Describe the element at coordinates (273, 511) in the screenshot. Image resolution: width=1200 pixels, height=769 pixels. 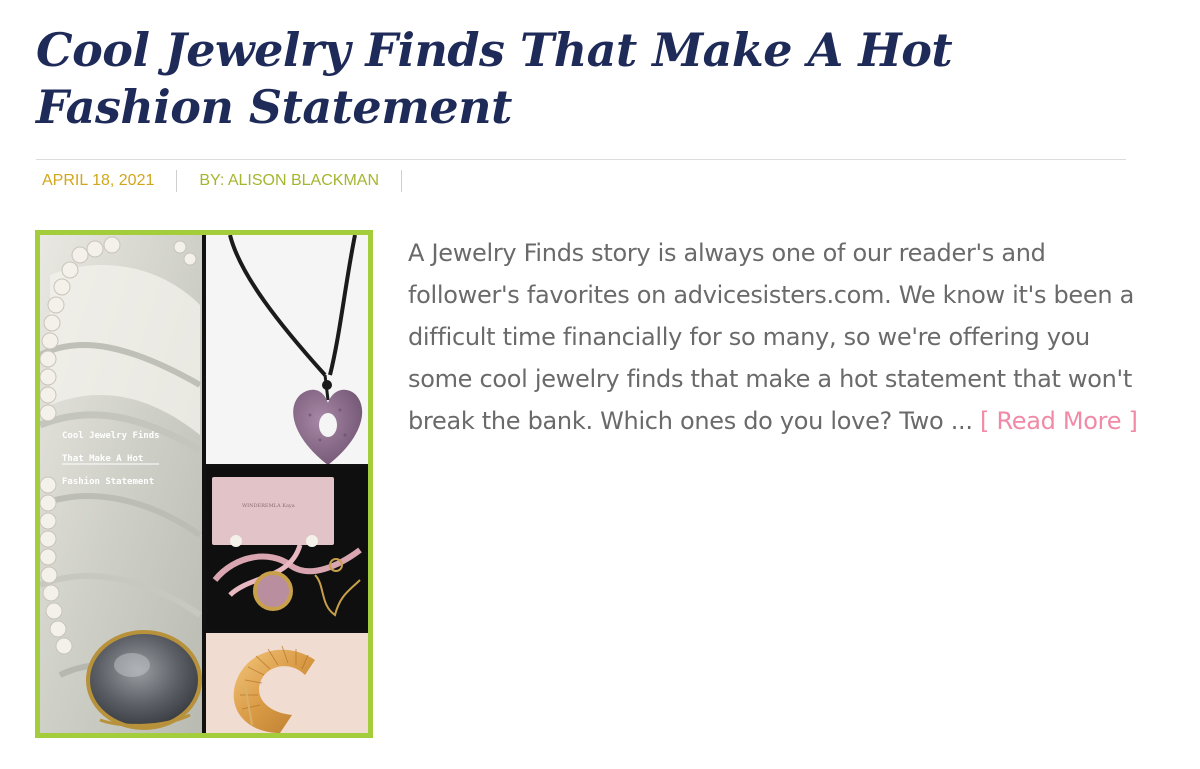
I see `jewelry-pouch` at that location.